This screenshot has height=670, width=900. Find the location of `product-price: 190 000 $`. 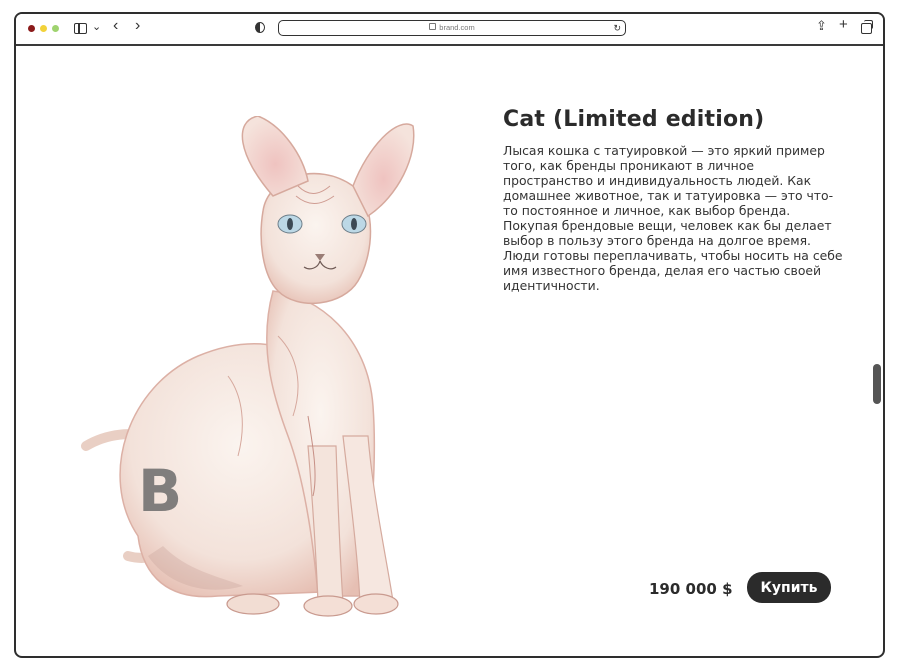

product-price: 190 000 $ is located at coordinates (691, 589).